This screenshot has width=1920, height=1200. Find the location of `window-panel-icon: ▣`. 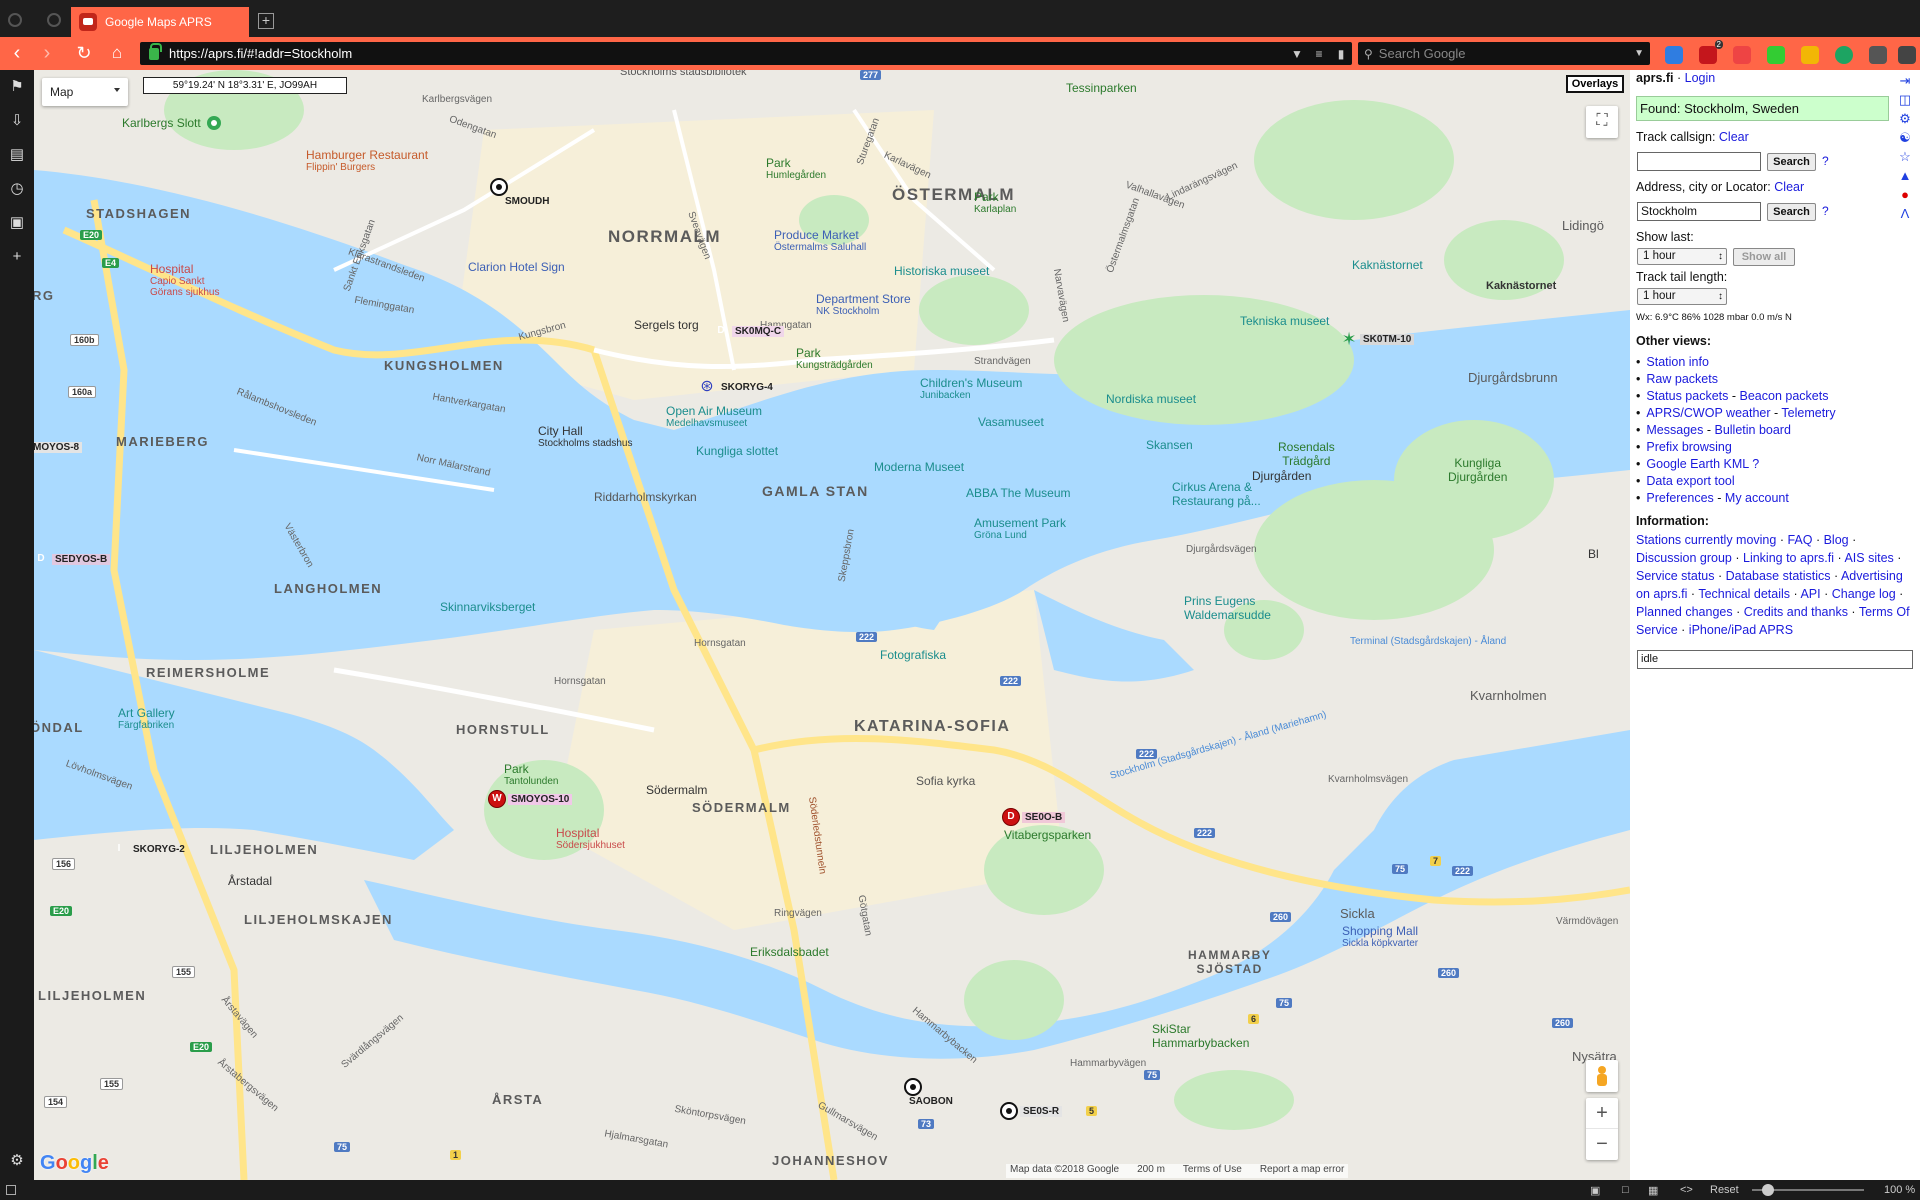

window-panel-icon: ▣ is located at coordinates (17, 223).